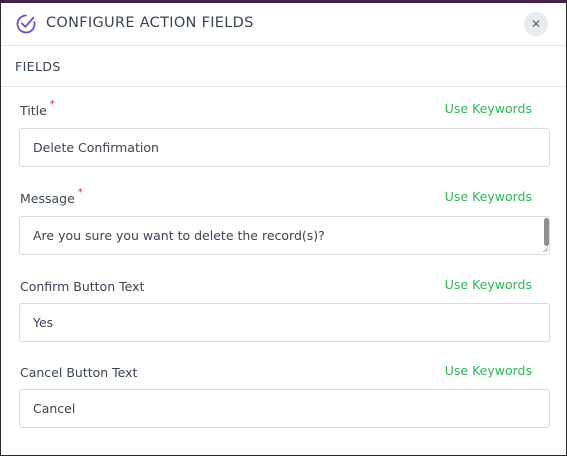  I want to click on resize-handle-icon, so click(545, 249).